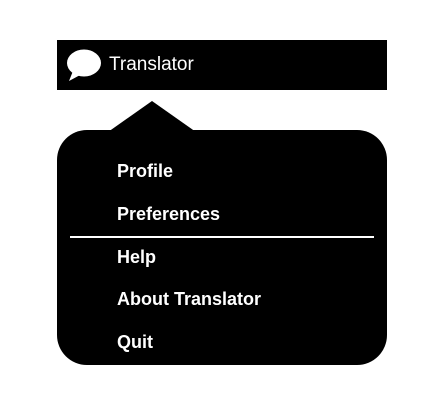 The width and height of the screenshot is (427, 396). Describe the element at coordinates (151, 64) in the screenshot. I see `app-title: Translator` at that location.